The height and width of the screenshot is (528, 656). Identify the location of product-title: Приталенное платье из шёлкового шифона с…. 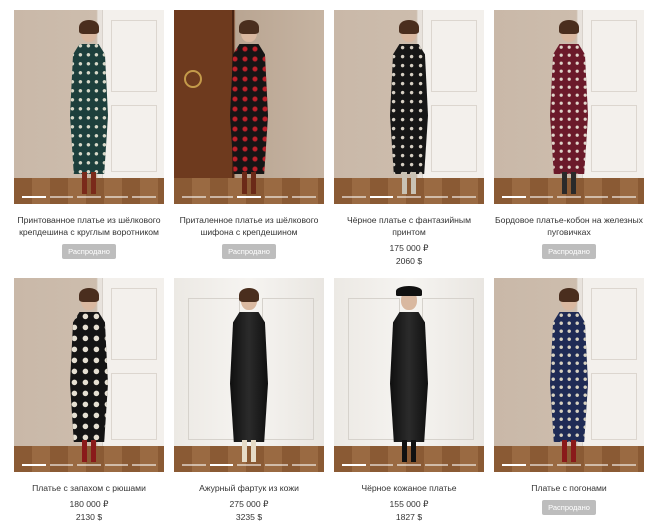
(249, 226).